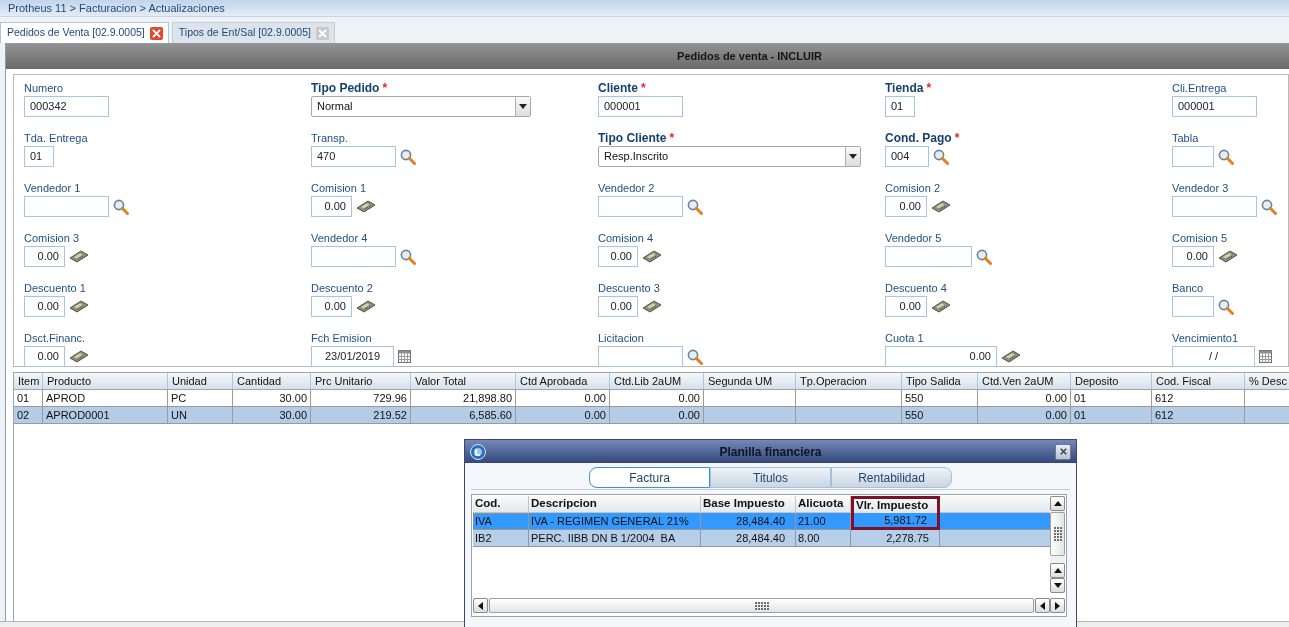  What do you see at coordinates (156, 33) in the screenshot?
I see `close-icon` at bounding box center [156, 33].